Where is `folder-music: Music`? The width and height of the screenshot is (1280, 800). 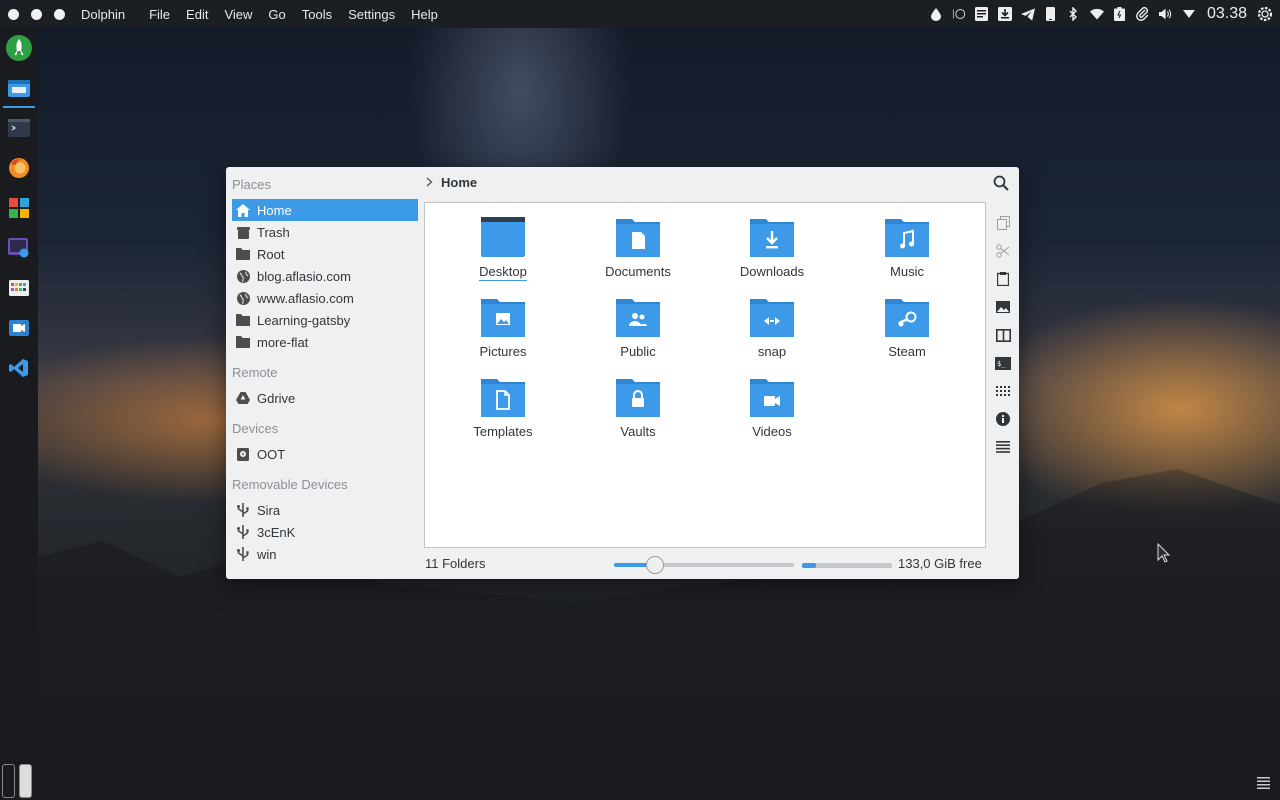 folder-music: Music is located at coordinates (907, 254).